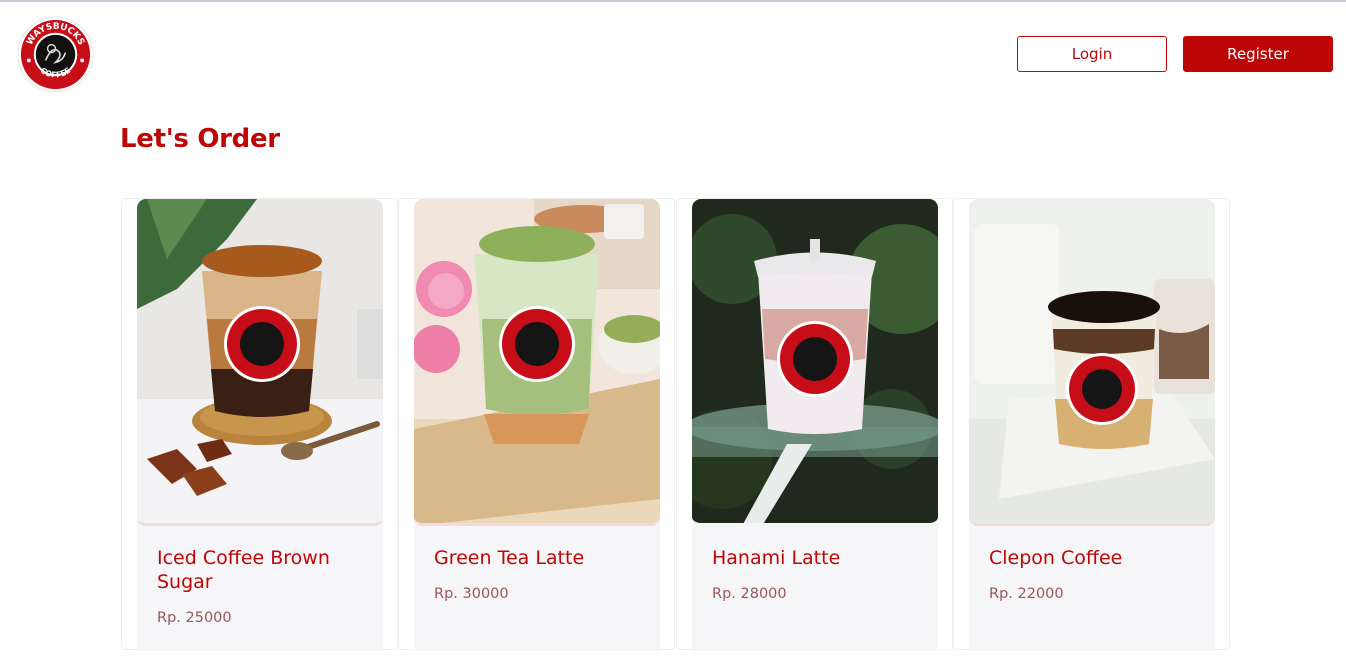  What do you see at coordinates (1026, 594) in the screenshot?
I see `product-price: Rp. 22000` at bounding box center [1026, 594].